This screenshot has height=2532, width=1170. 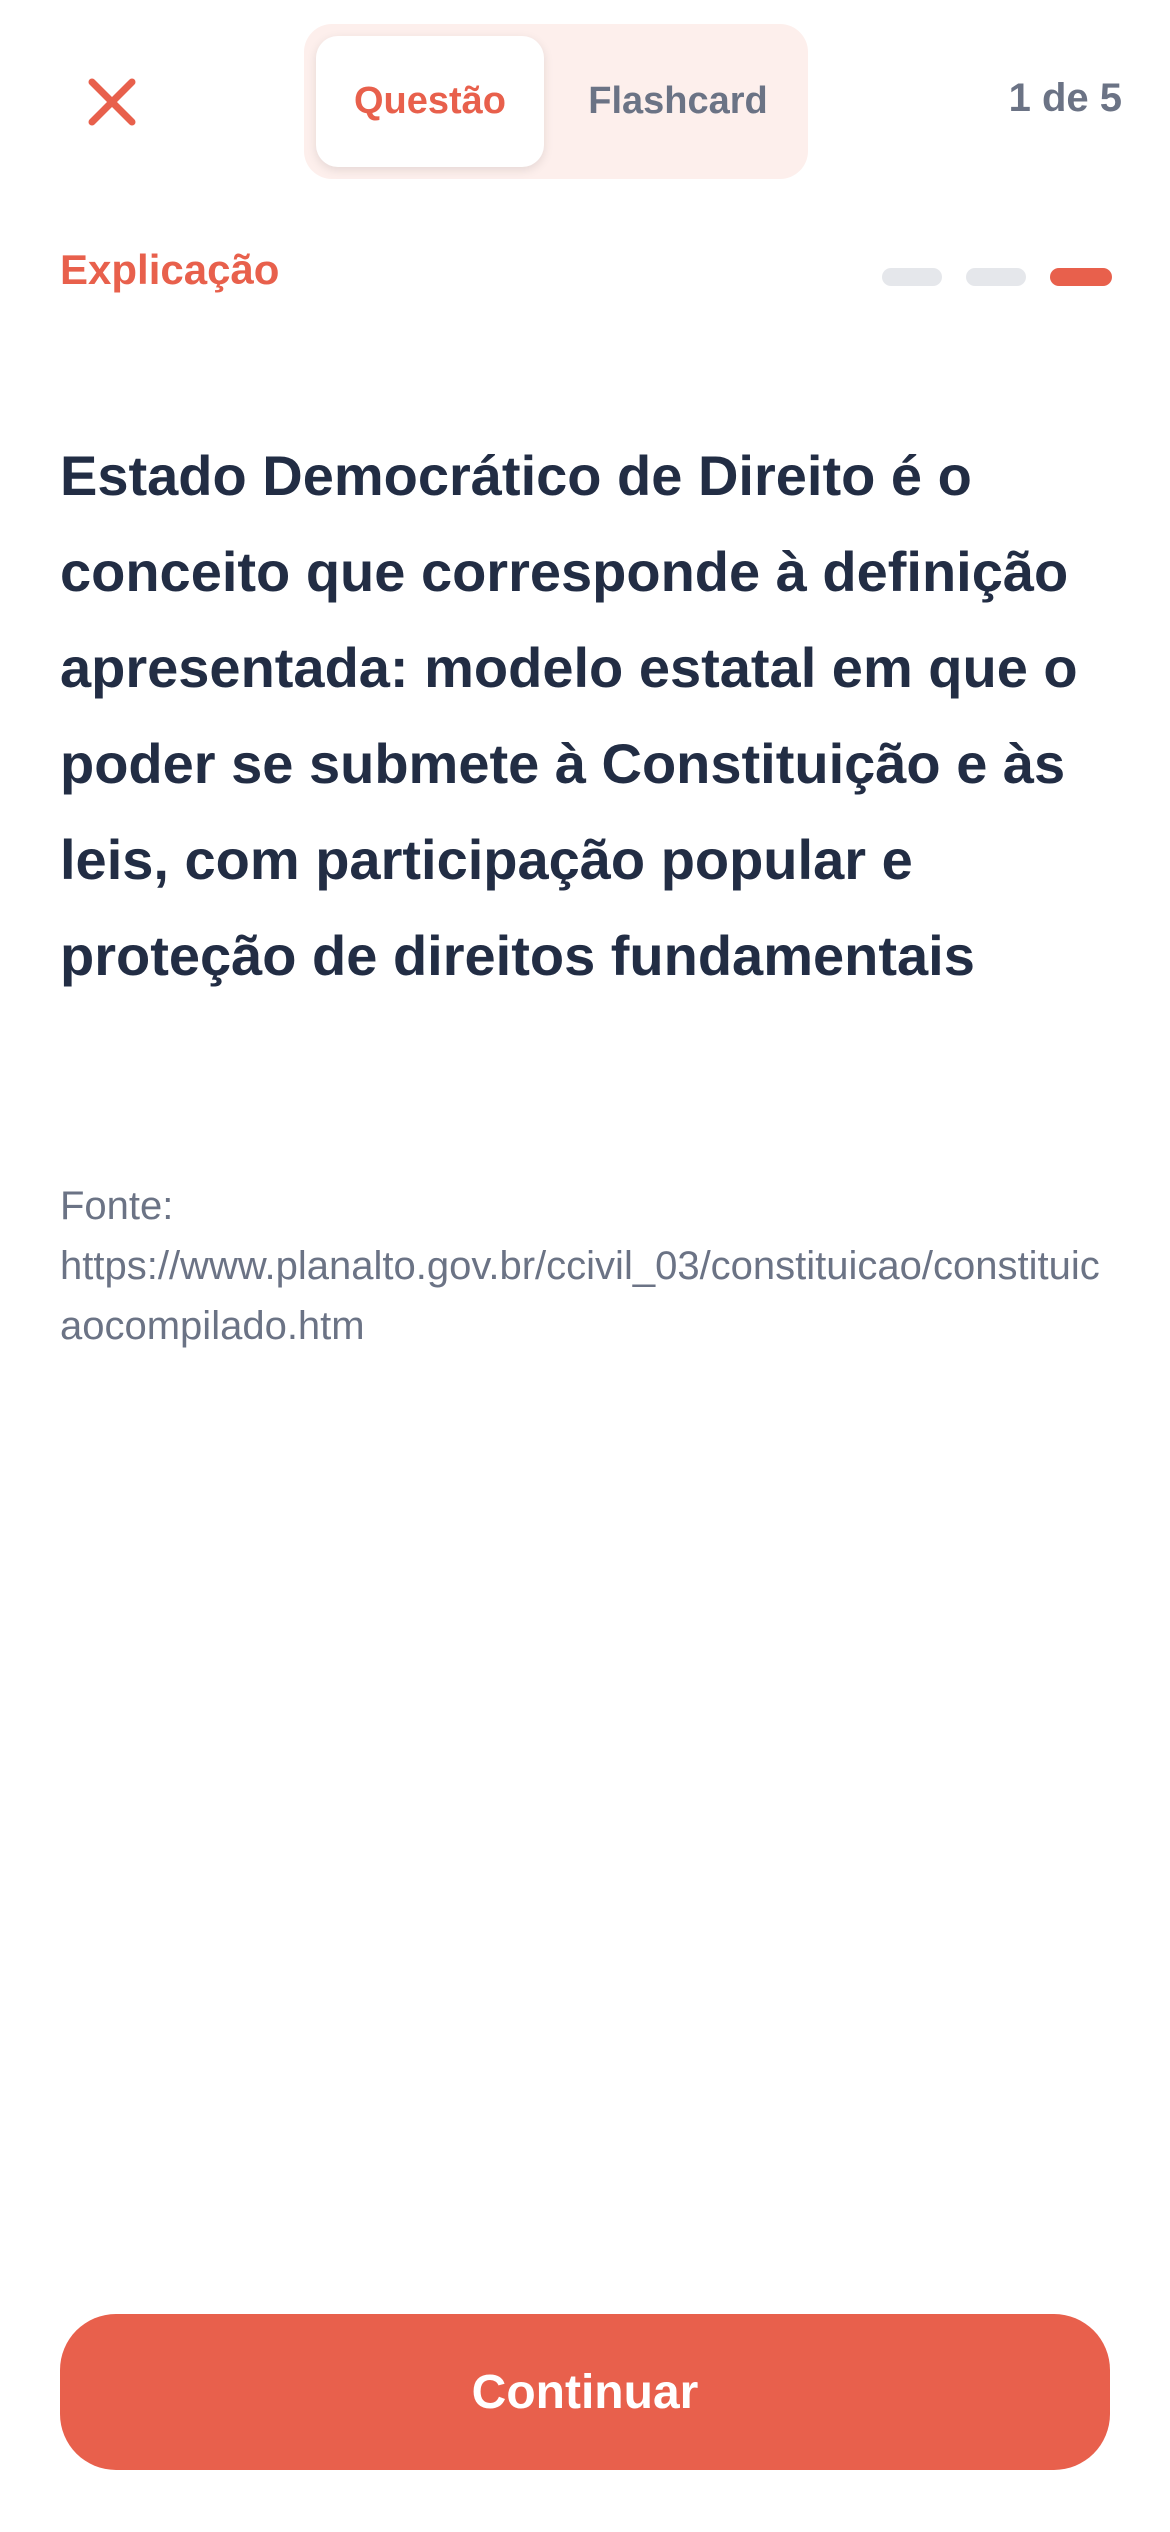 I want to click on continue-button: Continuar, so click(x=585, y=2392).